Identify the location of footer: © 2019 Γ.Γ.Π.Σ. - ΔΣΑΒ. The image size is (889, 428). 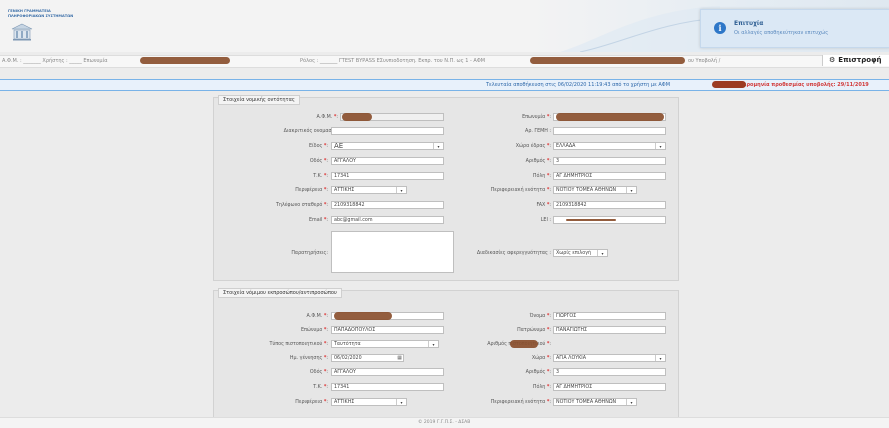
(444, 422).